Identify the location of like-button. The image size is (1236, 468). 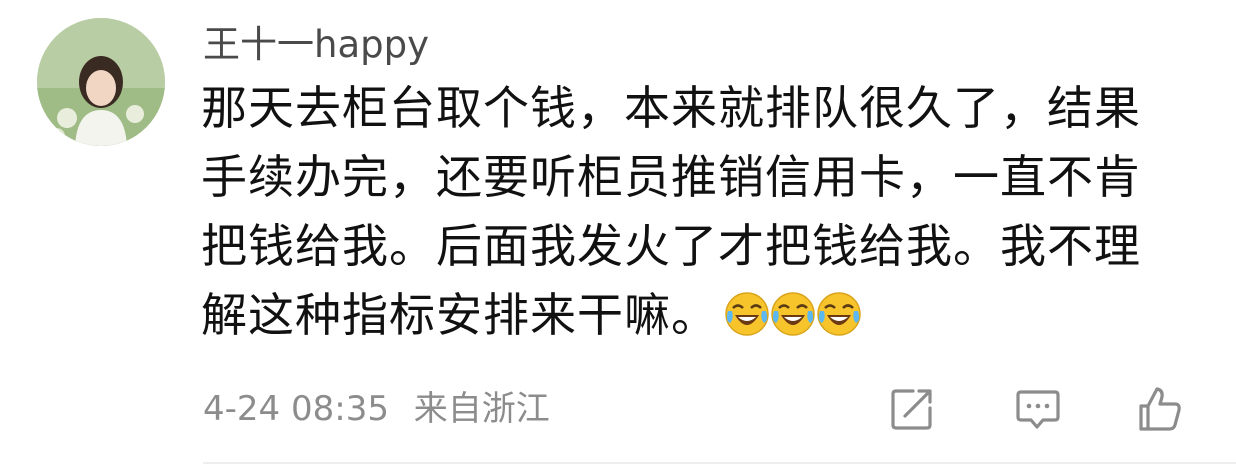
(1160, 409).